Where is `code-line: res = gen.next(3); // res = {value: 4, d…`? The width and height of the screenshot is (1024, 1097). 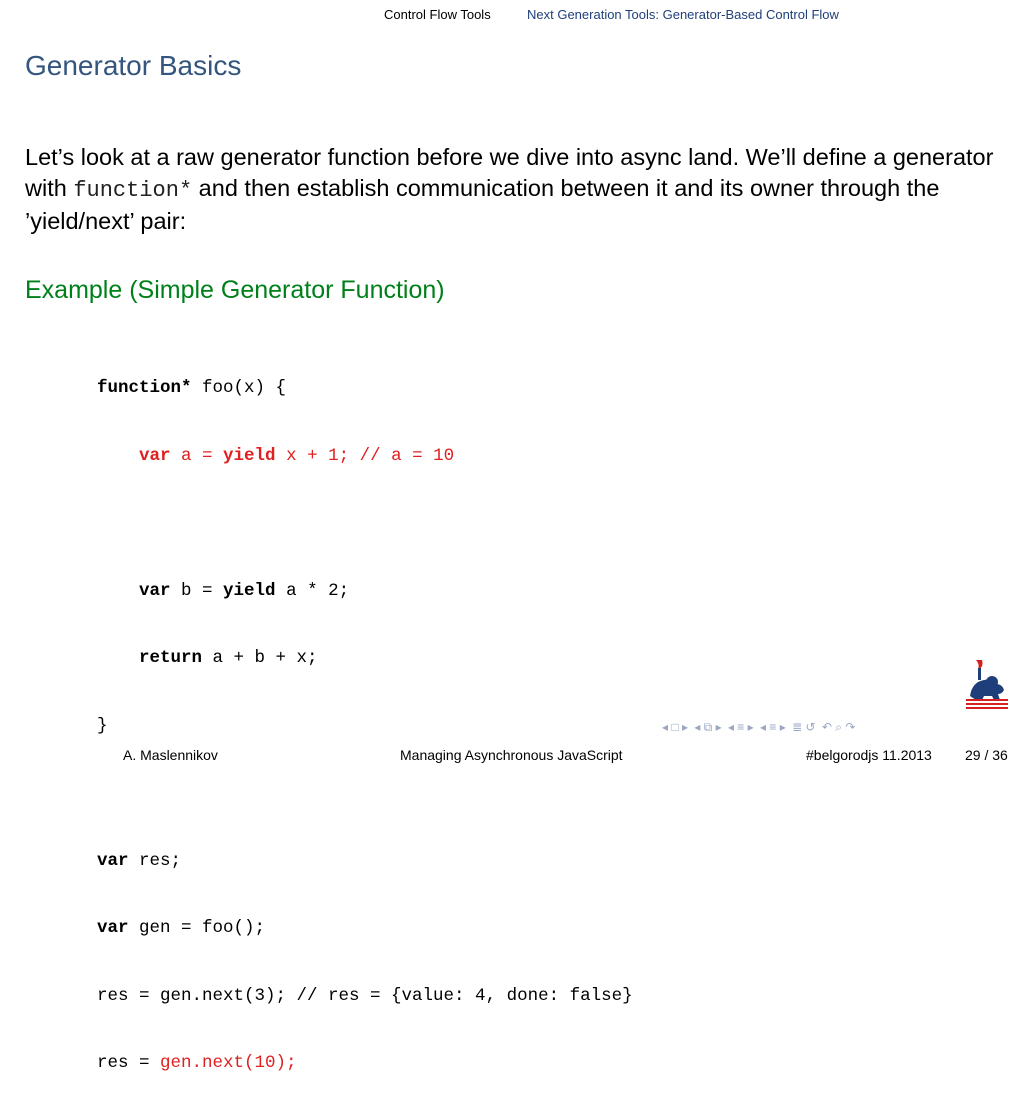 code-line: res = gen.next(3); // res = {value: 4, d… is located at coordinates (365, 995).